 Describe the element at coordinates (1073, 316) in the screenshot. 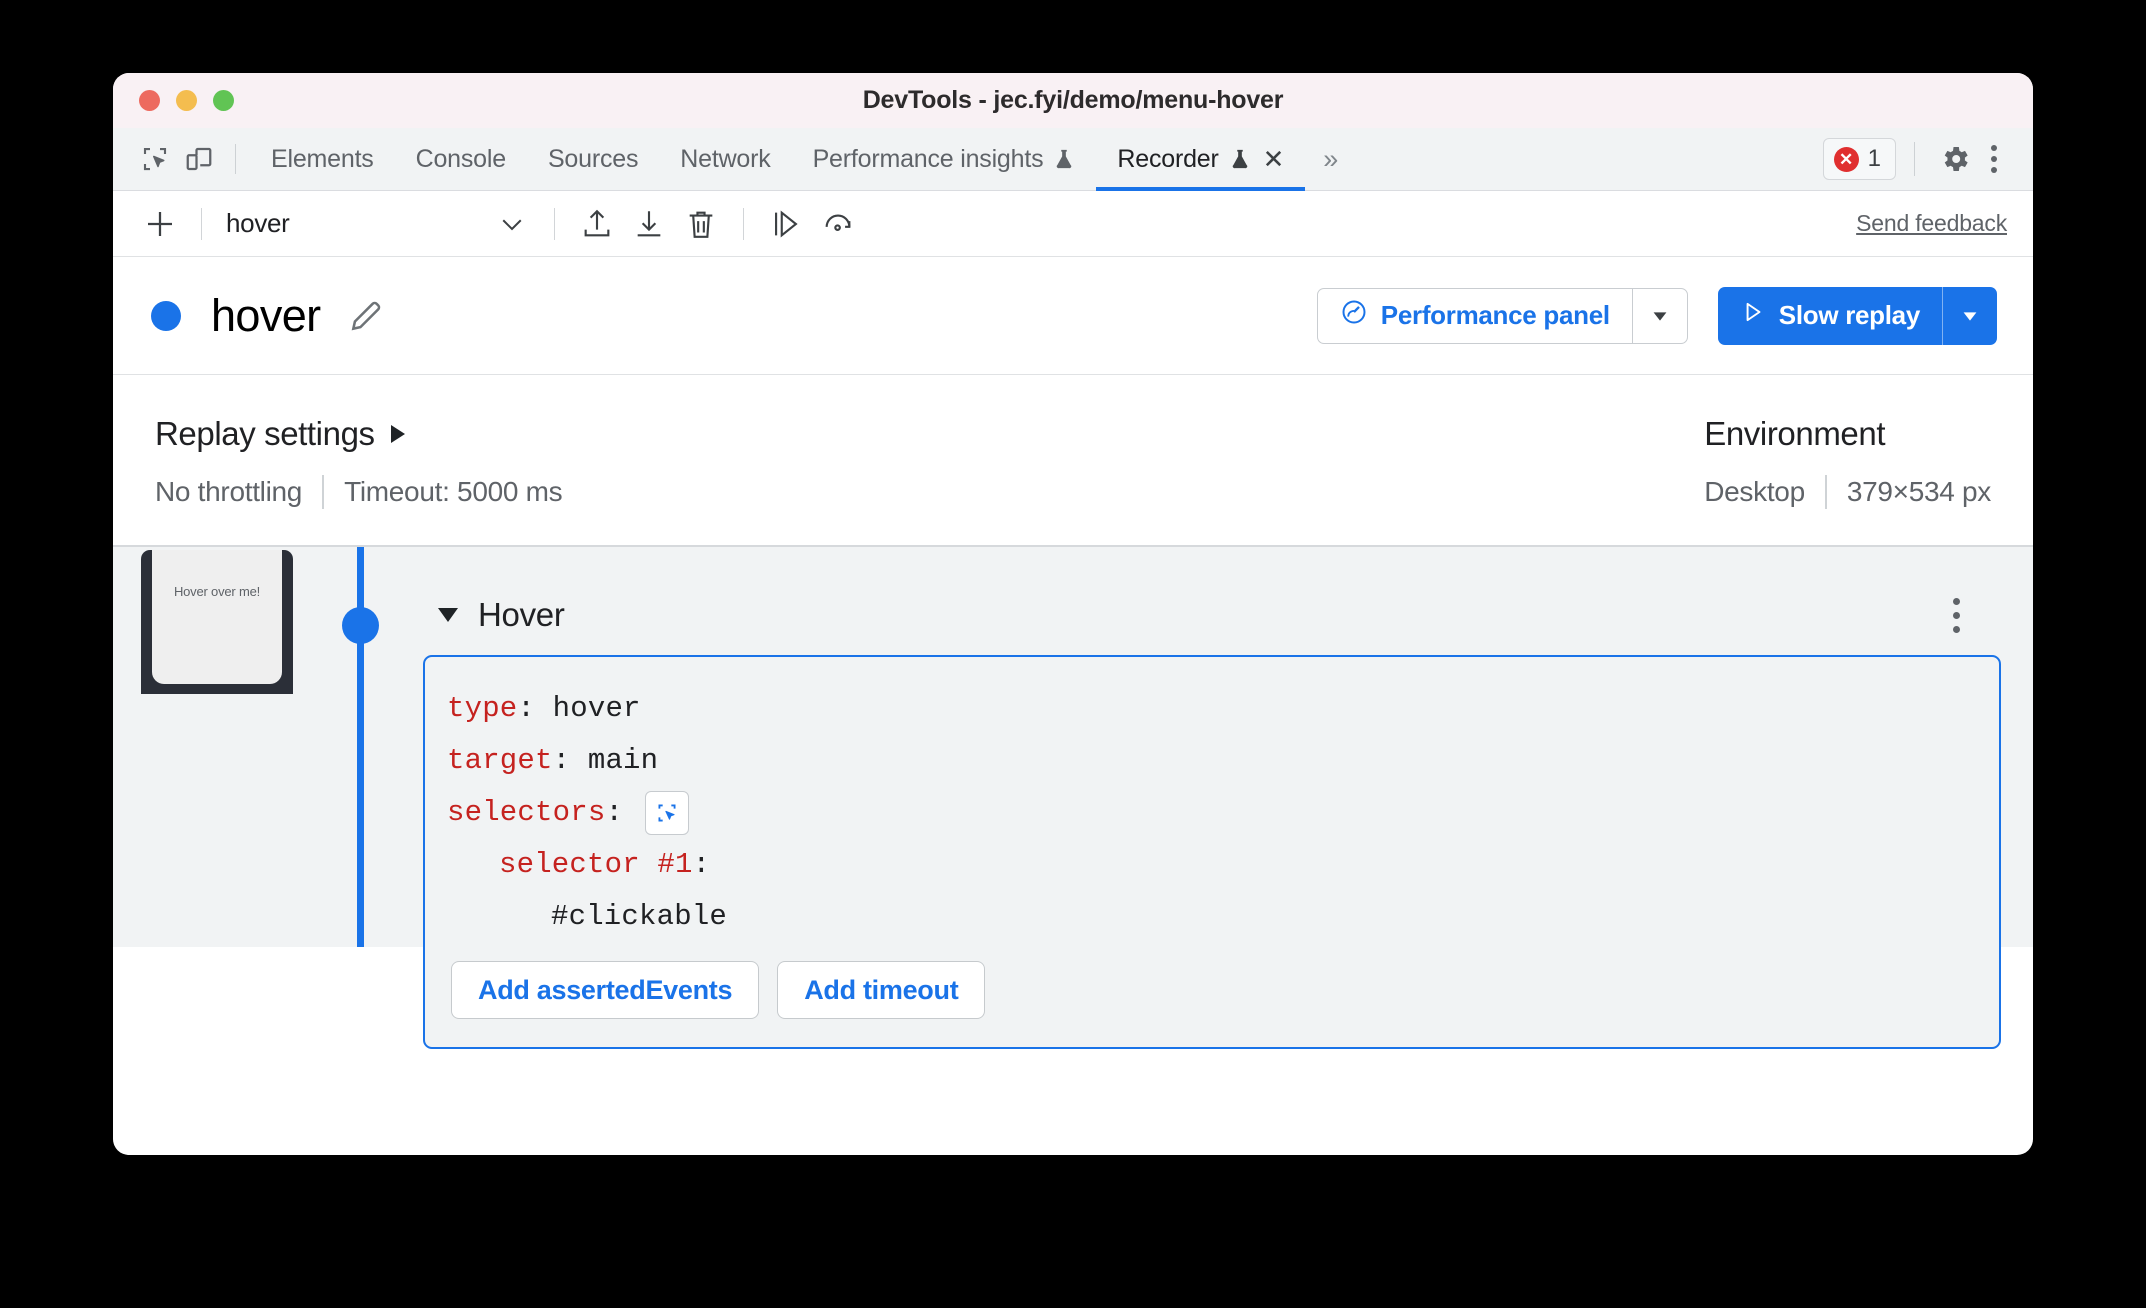

I see `recording-header: hover Performance panel Slow replay` at that location.